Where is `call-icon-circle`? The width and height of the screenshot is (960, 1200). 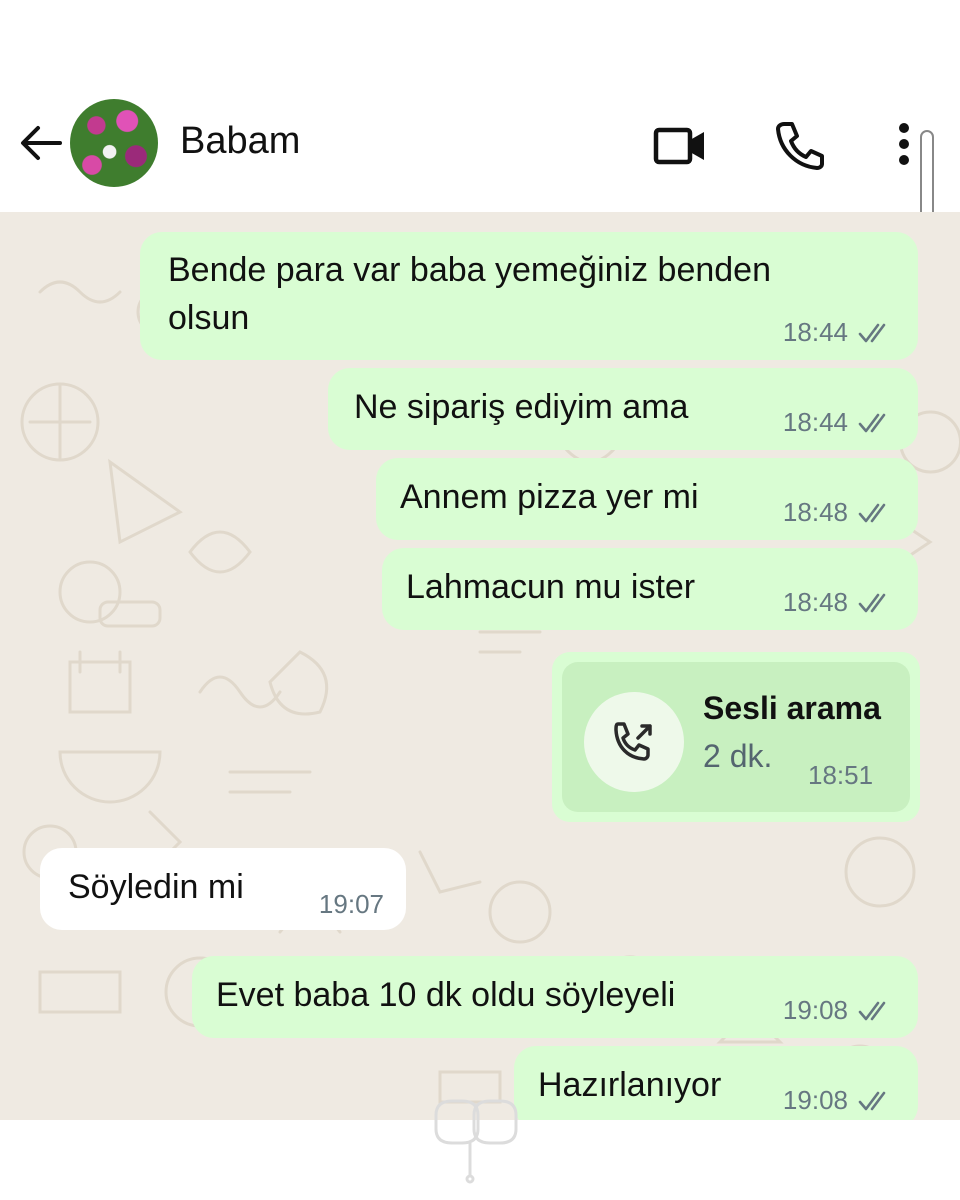 call-icon-circle is located at coordinates (634, 742).